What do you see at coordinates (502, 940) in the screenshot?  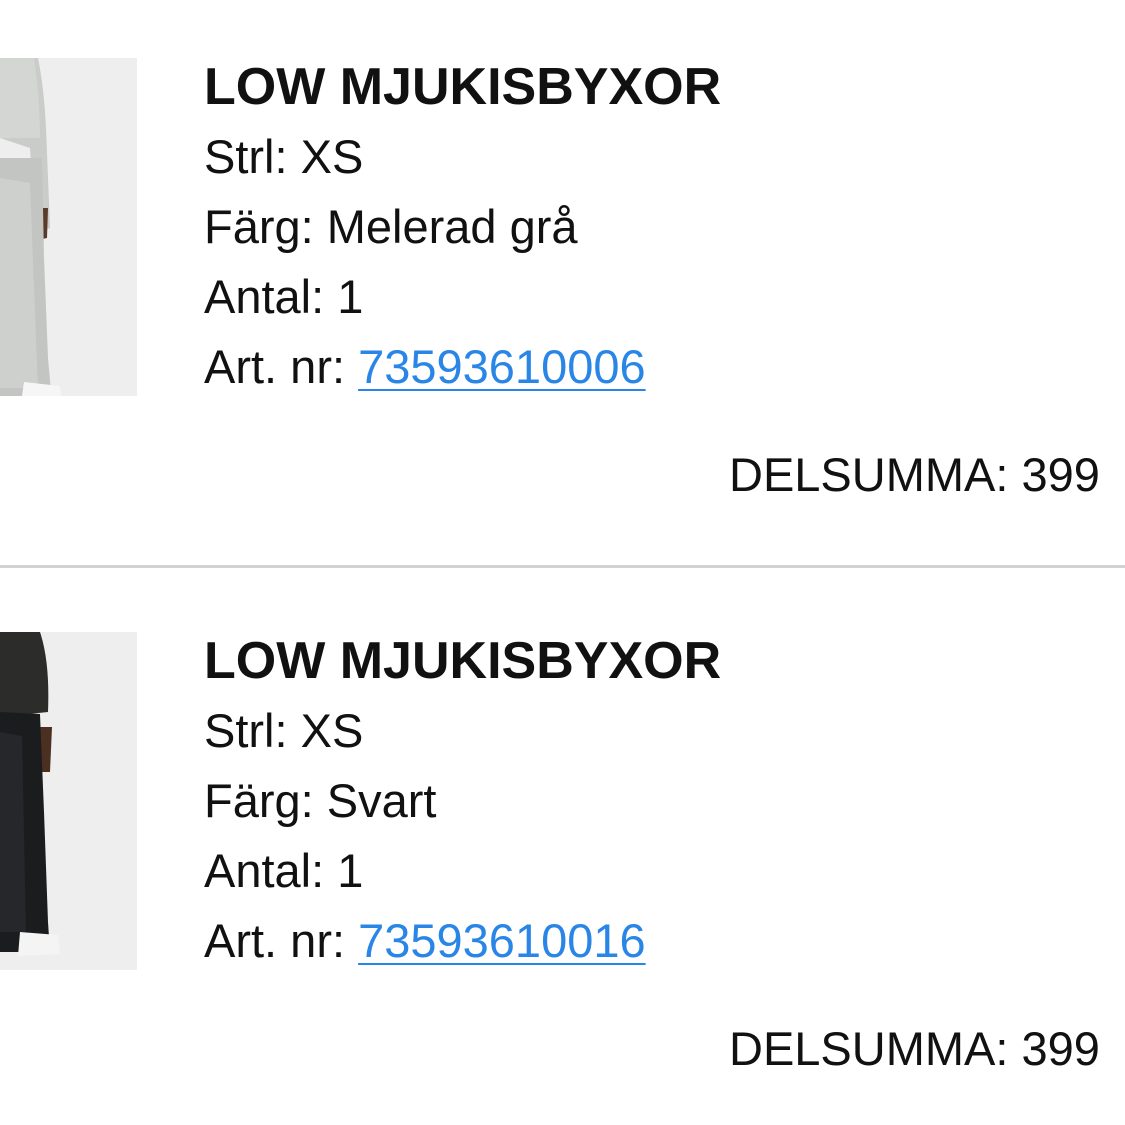 I see `article-number-link: 73593610016` at bounding box center [502, 940].